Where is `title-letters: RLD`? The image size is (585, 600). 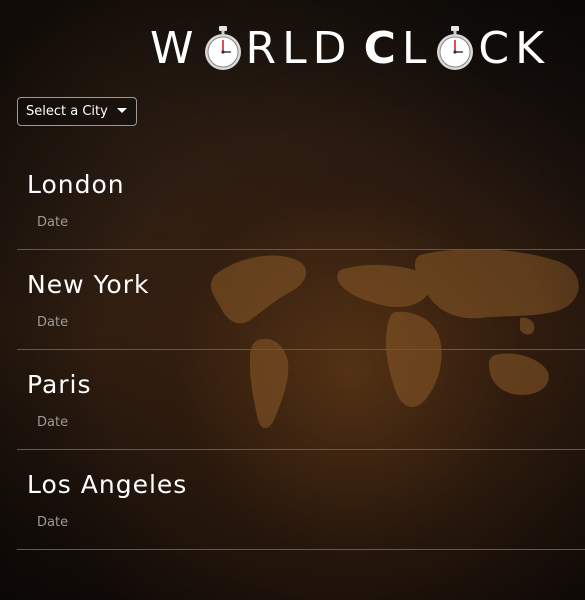 title-letters: RLD is located at coordinates (299, 48).